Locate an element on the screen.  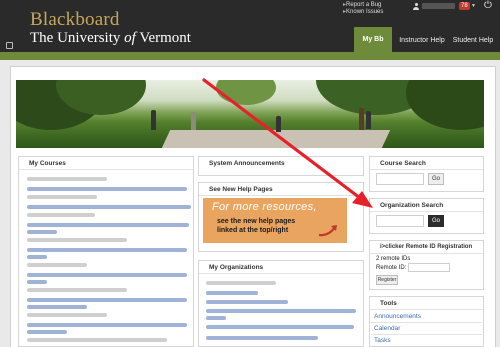
logo-uni-of: of is located at coordinates (130, 38).